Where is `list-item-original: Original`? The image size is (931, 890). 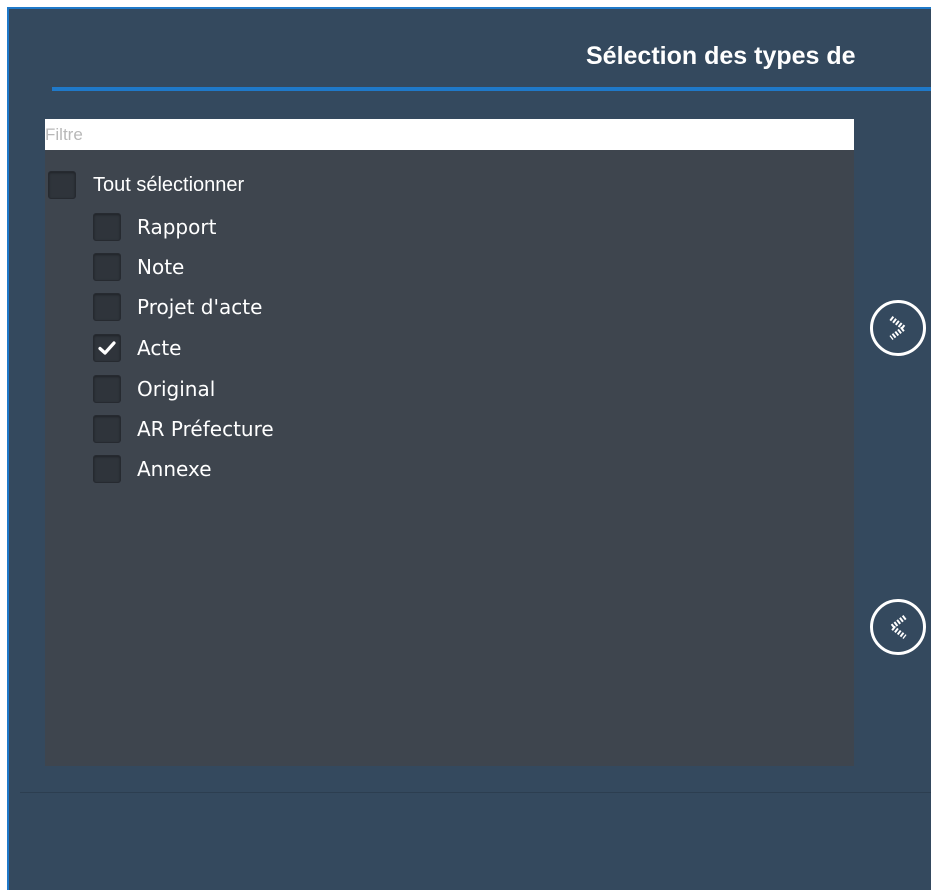 list-item-original: Original is located at coordinates (154, 389).